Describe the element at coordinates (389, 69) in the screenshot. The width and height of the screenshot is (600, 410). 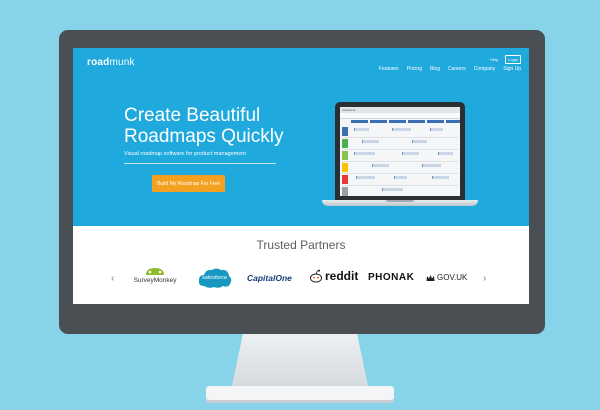
I see `nav-features: Features` at that location.